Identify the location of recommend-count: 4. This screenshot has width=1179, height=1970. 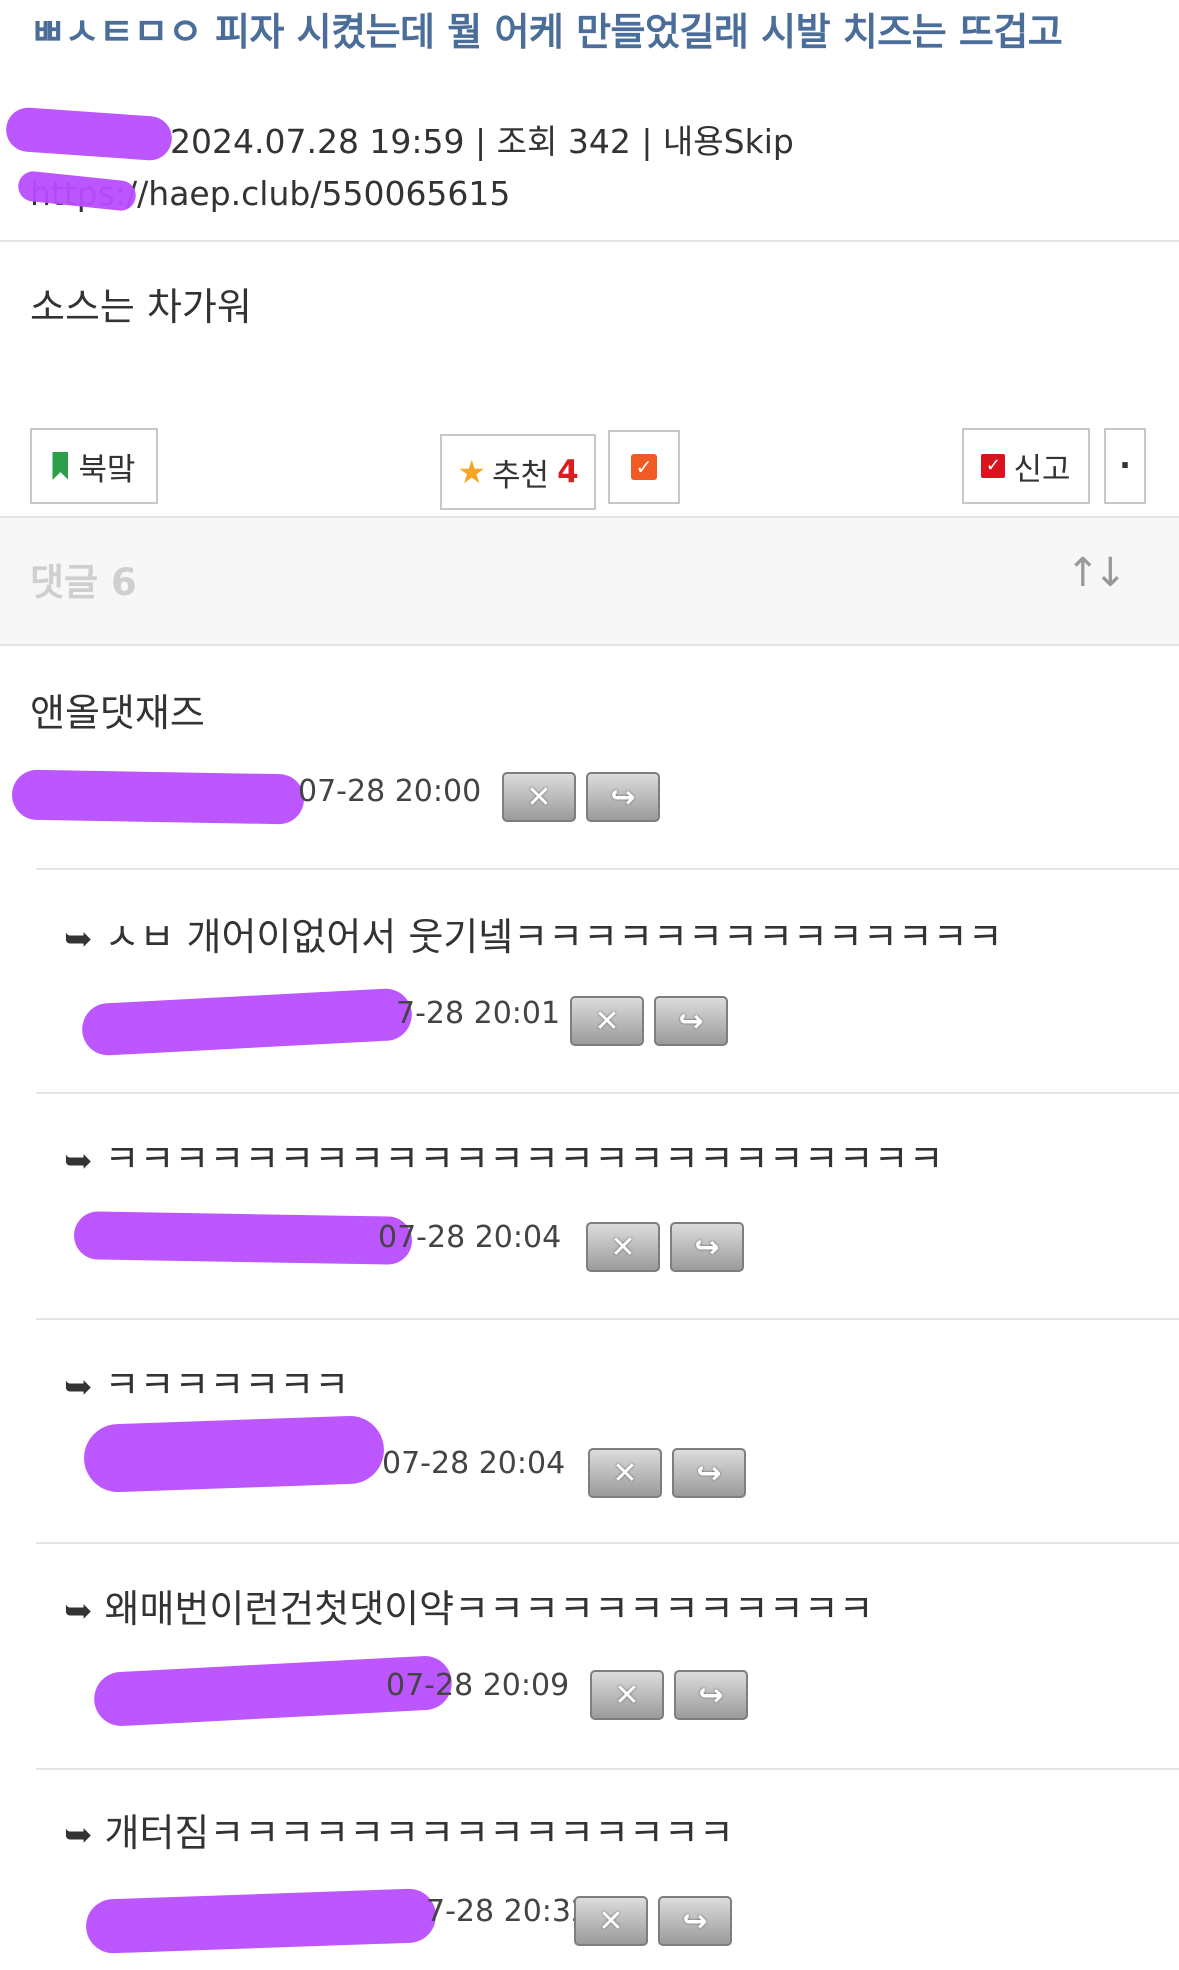
(568, 472).